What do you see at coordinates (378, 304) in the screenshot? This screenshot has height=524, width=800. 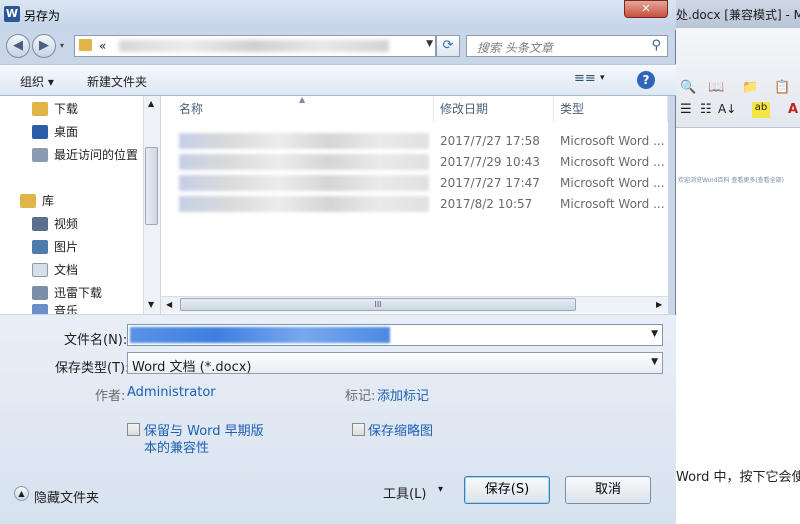 I see `horizontal-scroll-thumb: III` at bounding box center [378, 304].